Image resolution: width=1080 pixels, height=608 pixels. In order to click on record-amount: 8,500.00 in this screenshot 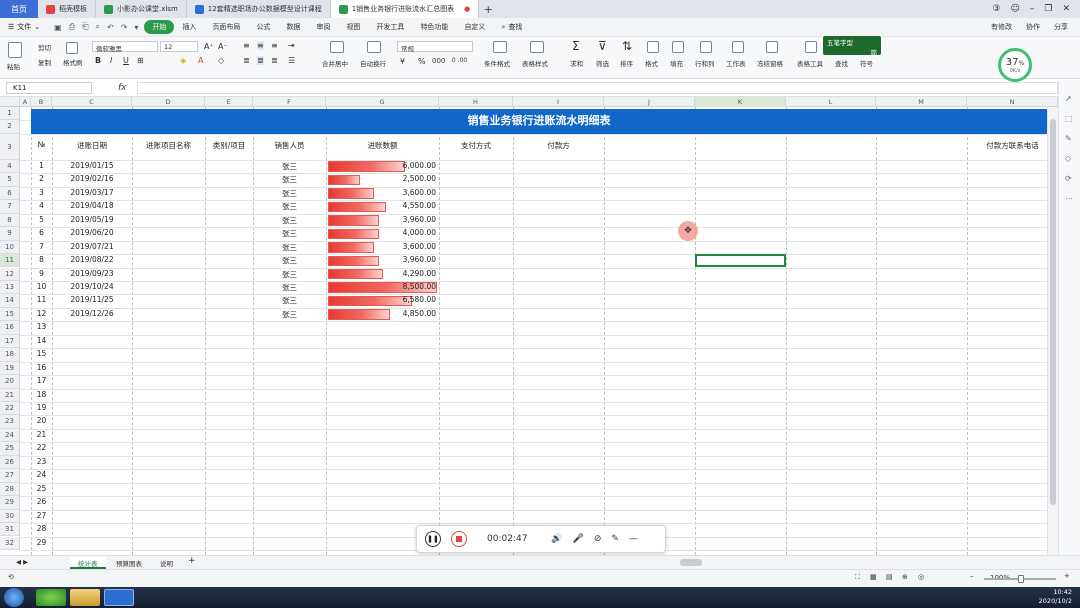, I will do `click(381, 286)`.